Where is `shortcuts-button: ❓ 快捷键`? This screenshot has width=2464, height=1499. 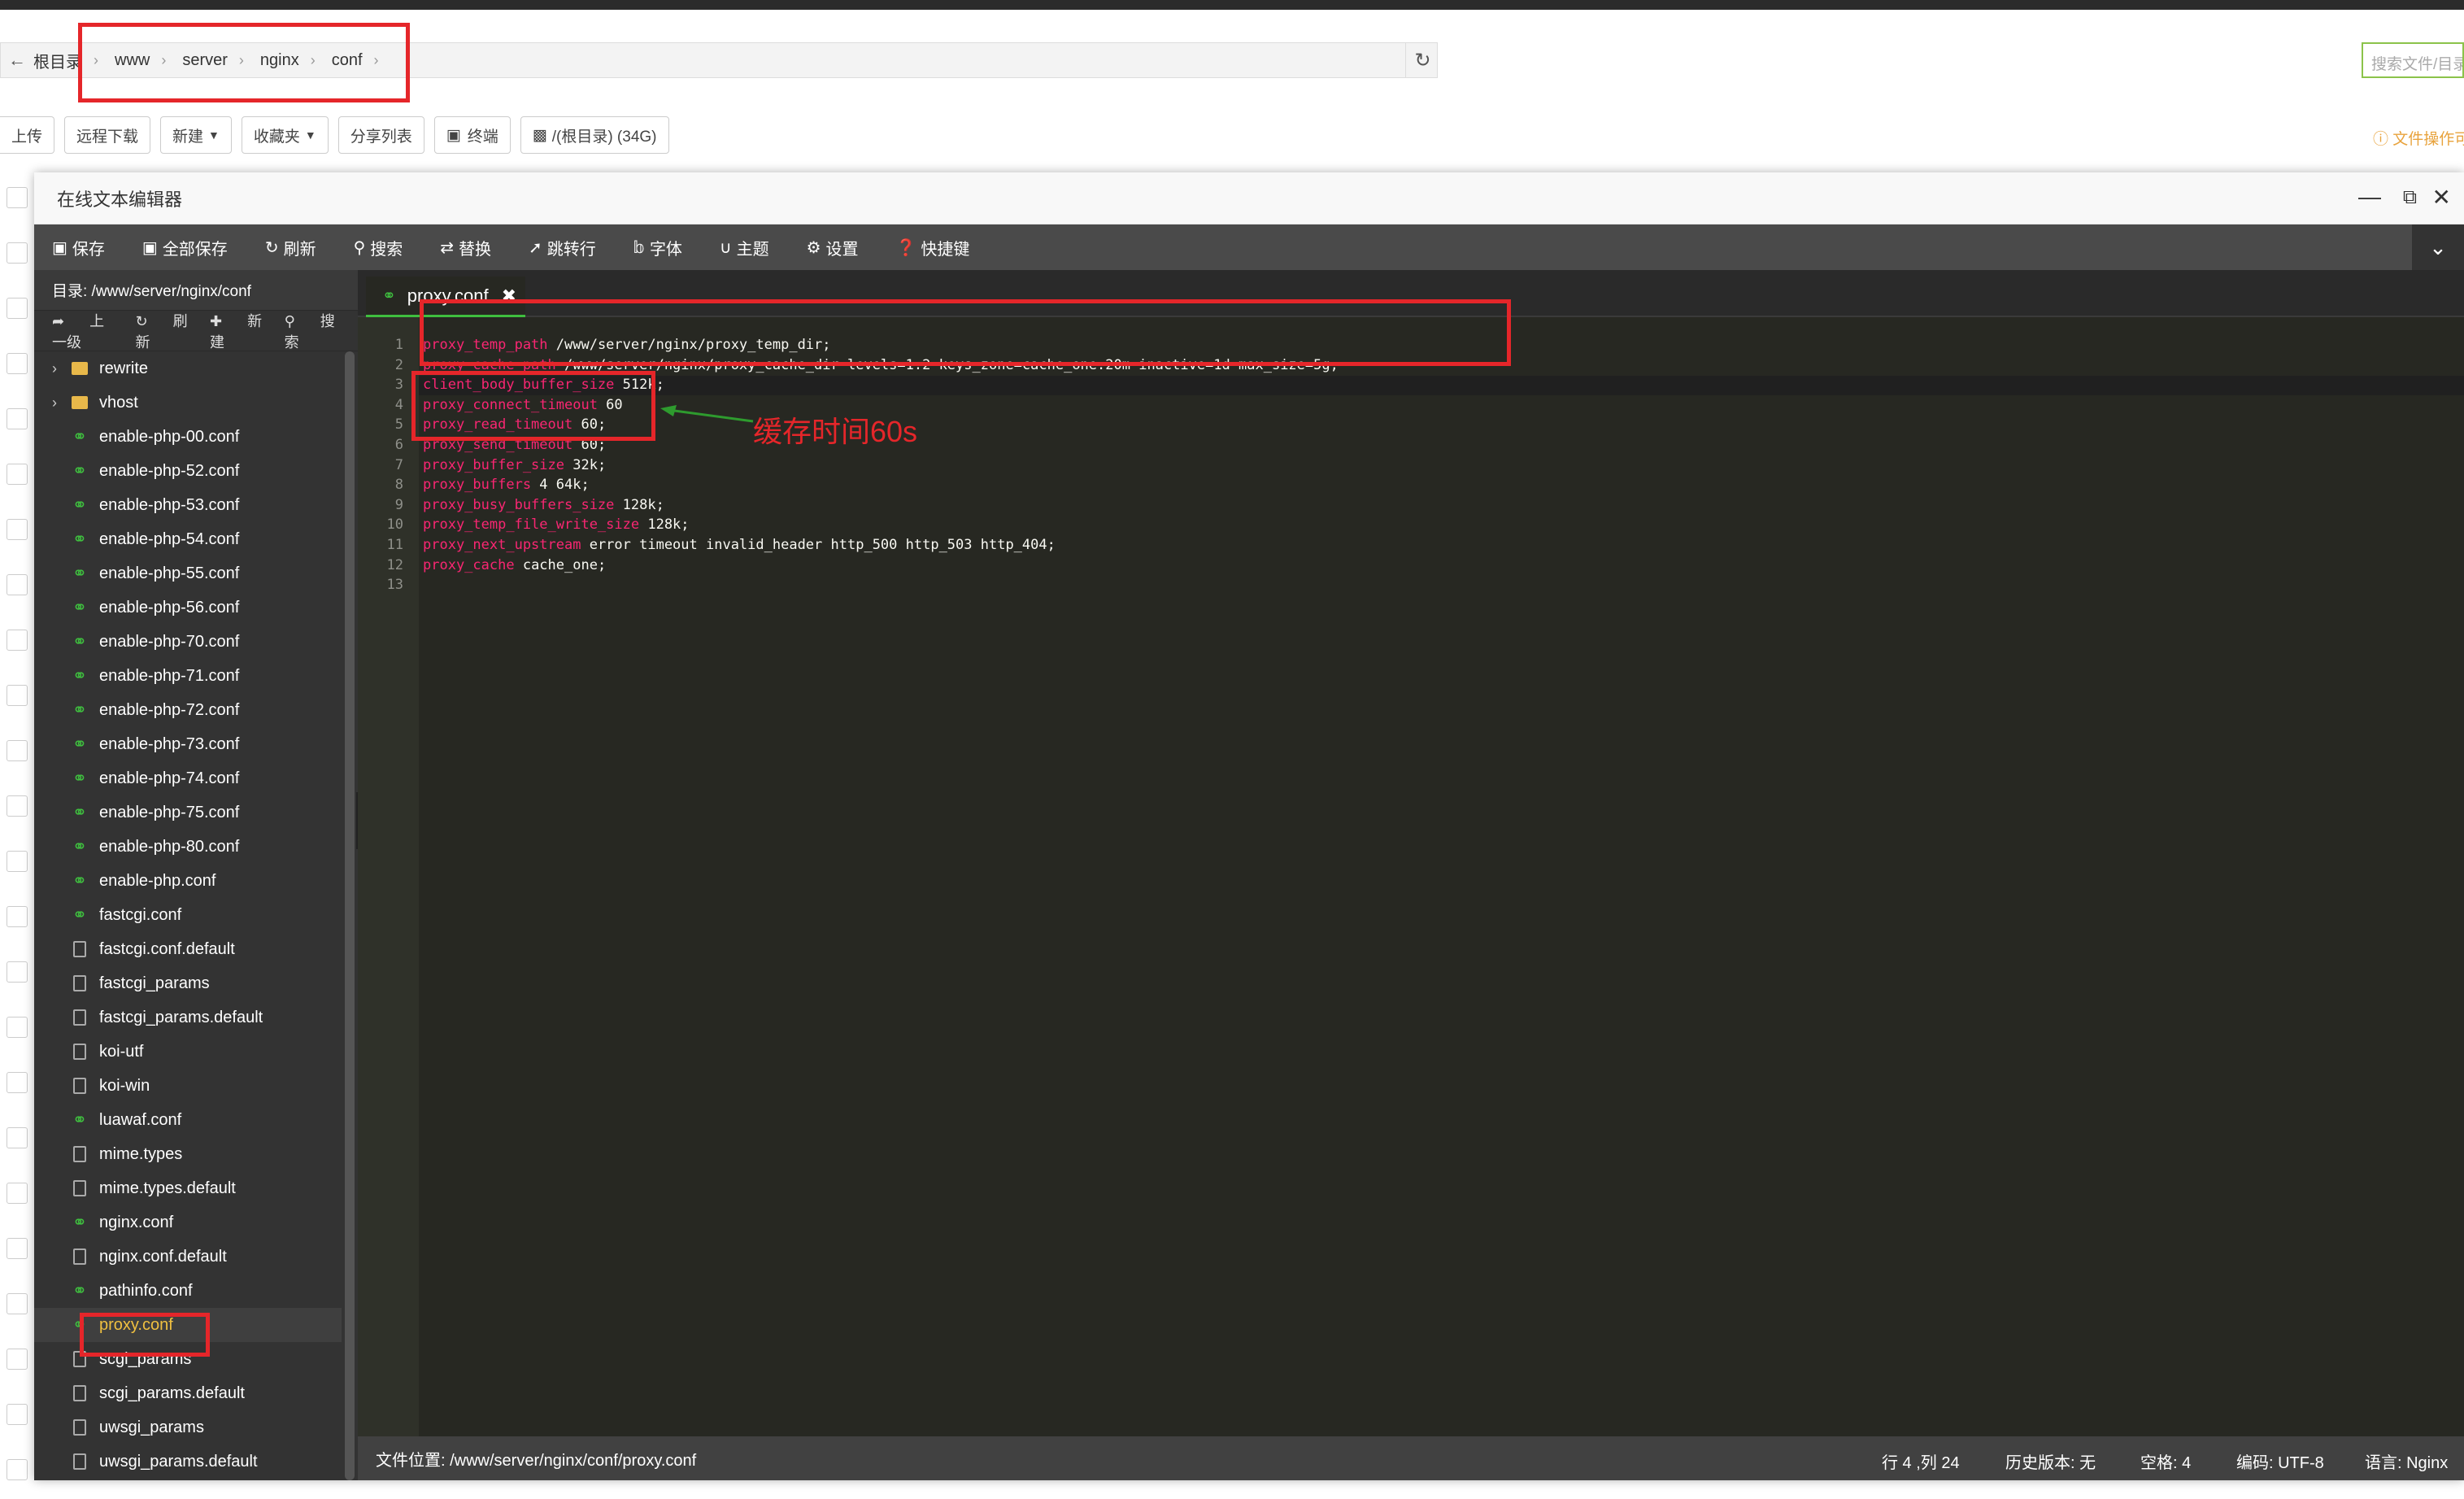
shortcuts-button: ❓ 快捷键 is located at coordinates (933, 247).